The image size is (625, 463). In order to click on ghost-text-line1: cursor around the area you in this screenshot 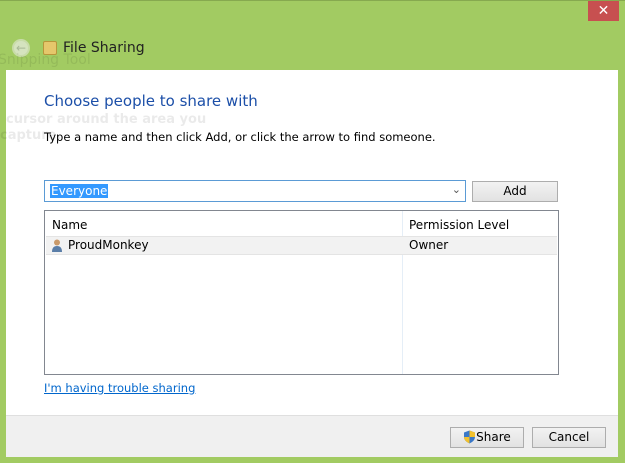, I will do `click(106, 119)`.